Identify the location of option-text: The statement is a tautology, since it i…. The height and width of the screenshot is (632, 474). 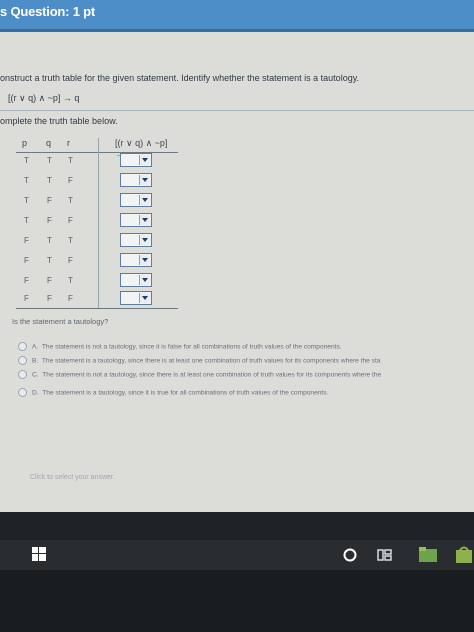
(185, 393).